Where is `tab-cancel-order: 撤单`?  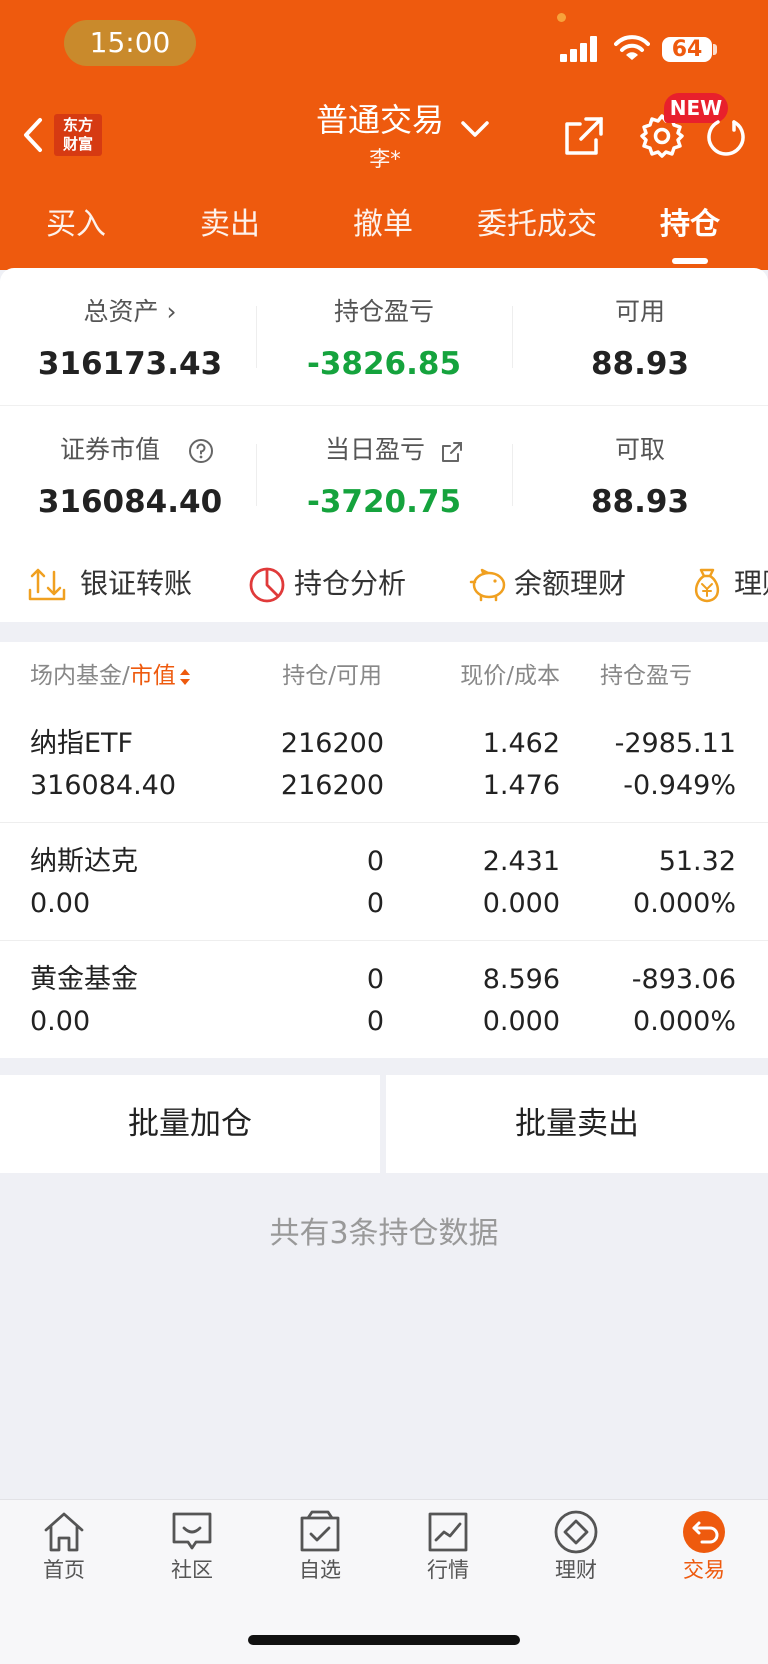 tab-cancel-order: 撤单 is located at coordinates (383, 225).